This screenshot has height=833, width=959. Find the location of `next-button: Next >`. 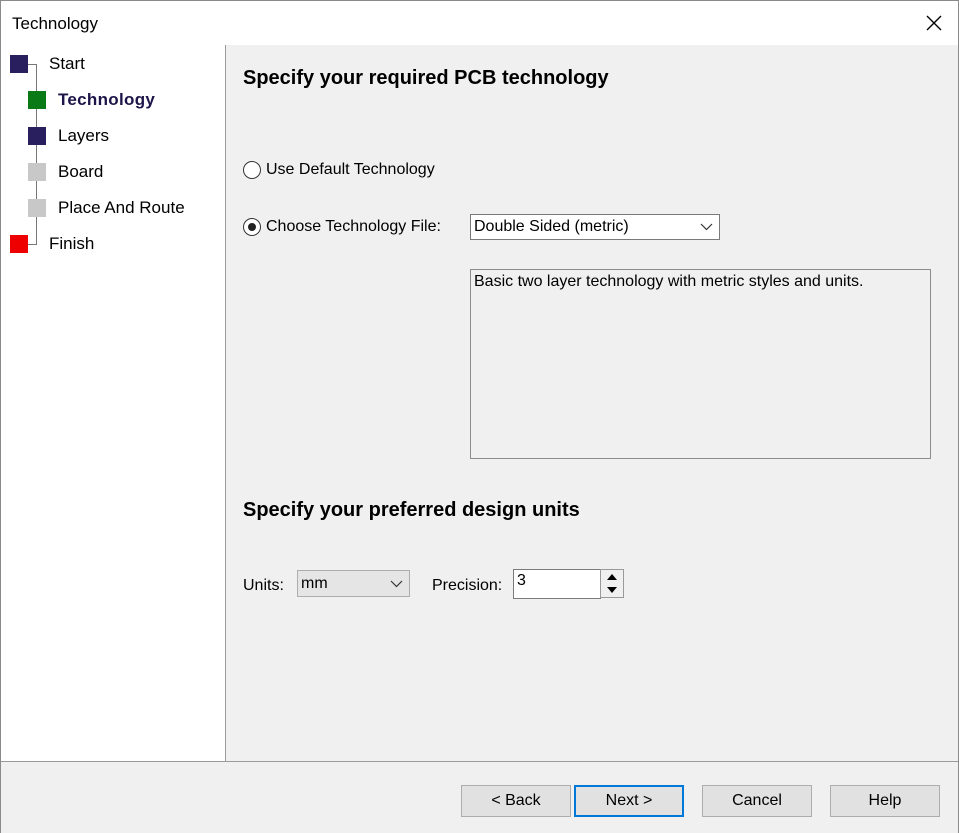

next-button: Next > is located at coordinates (629, 801).